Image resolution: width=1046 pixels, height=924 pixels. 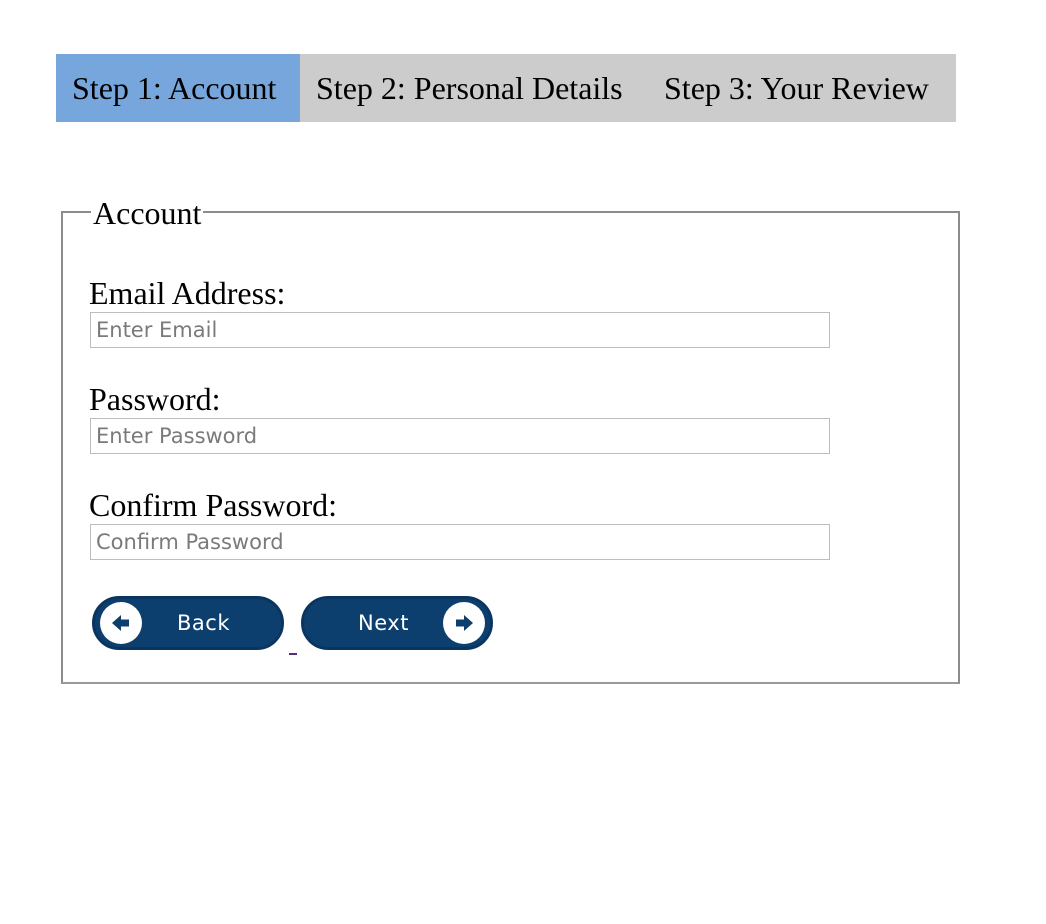 What do you see at coordinates (293, 654) in the screenshot?
I see `link-underline` at bounding box center [293, 654].